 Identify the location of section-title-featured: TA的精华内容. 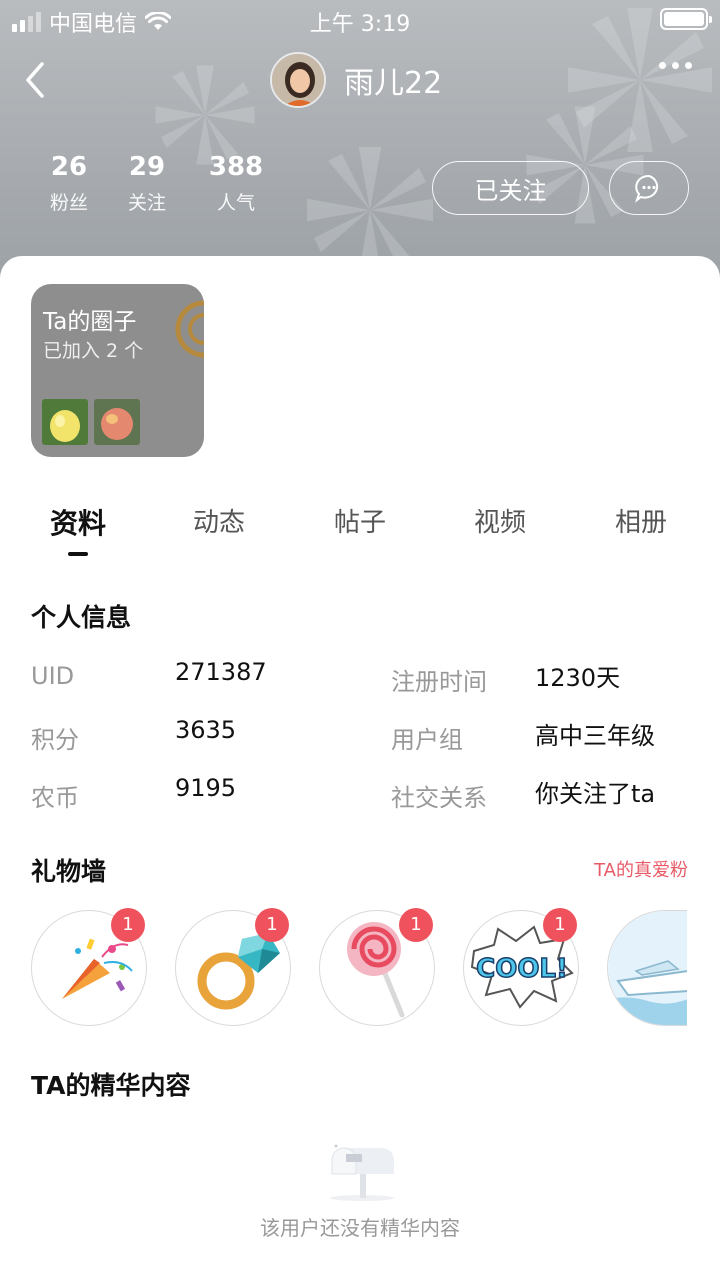
(111, 1085).